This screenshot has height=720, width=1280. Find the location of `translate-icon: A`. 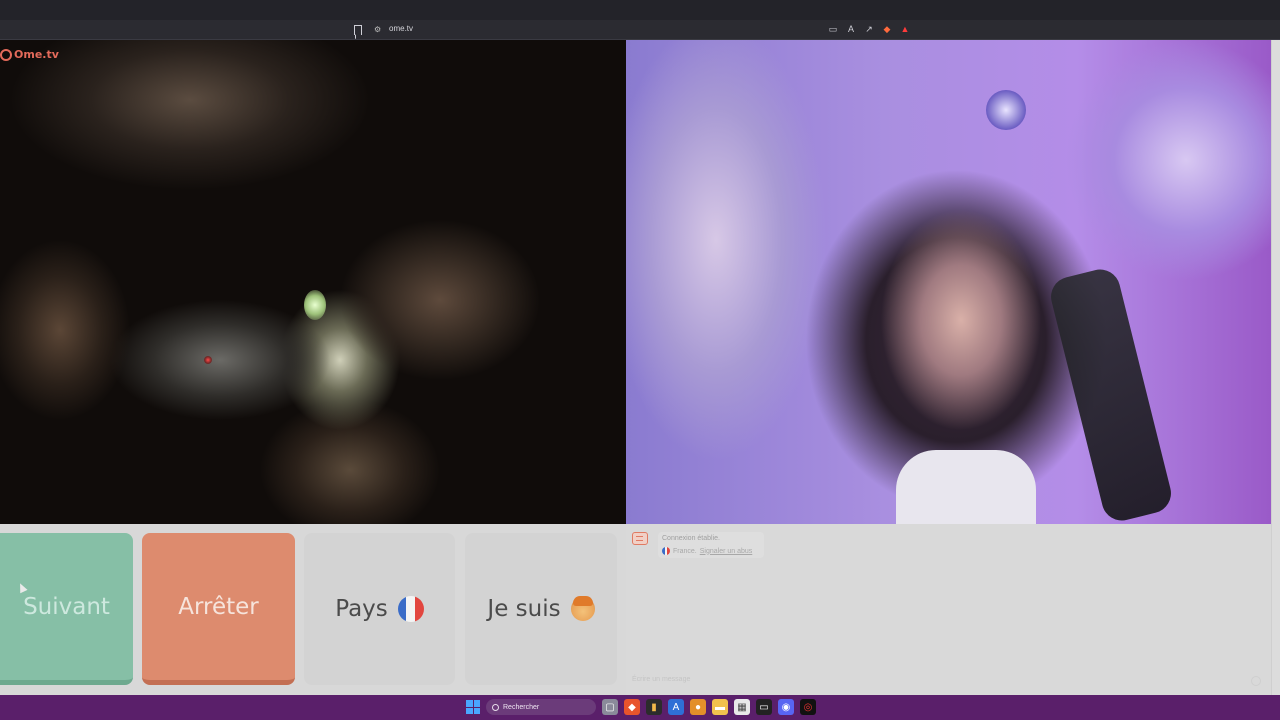

translate-icon: A is located at coordinates (851, 29).